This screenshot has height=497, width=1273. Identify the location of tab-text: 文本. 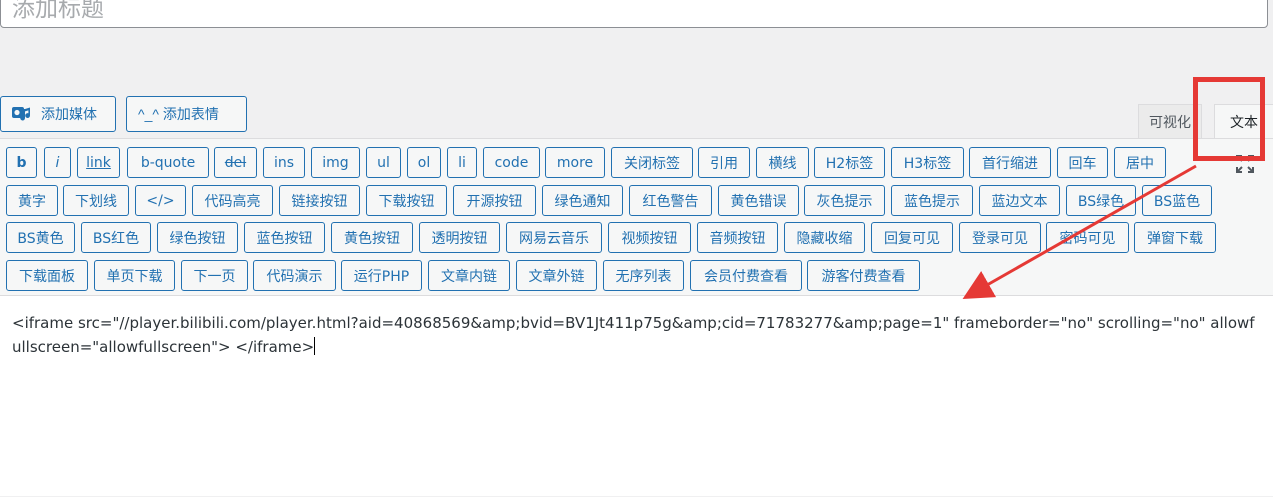
(1243, 121).